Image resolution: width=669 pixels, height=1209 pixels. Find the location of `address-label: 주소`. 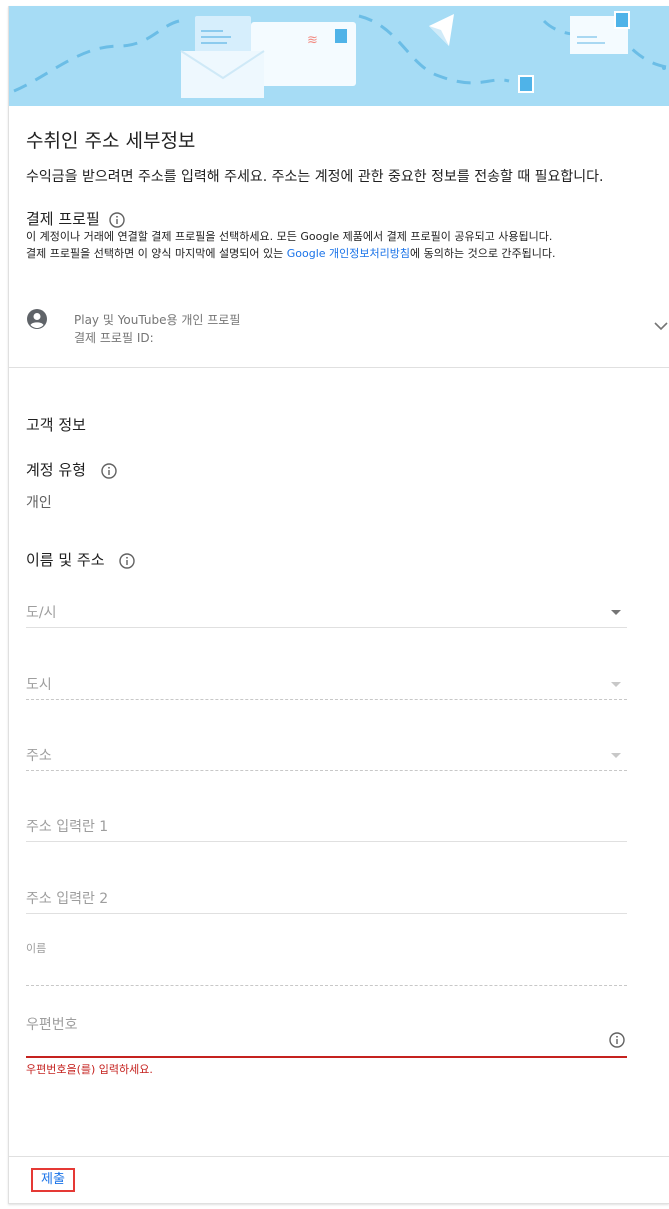

address-label: 주소 is located at coordinates (39, 756).